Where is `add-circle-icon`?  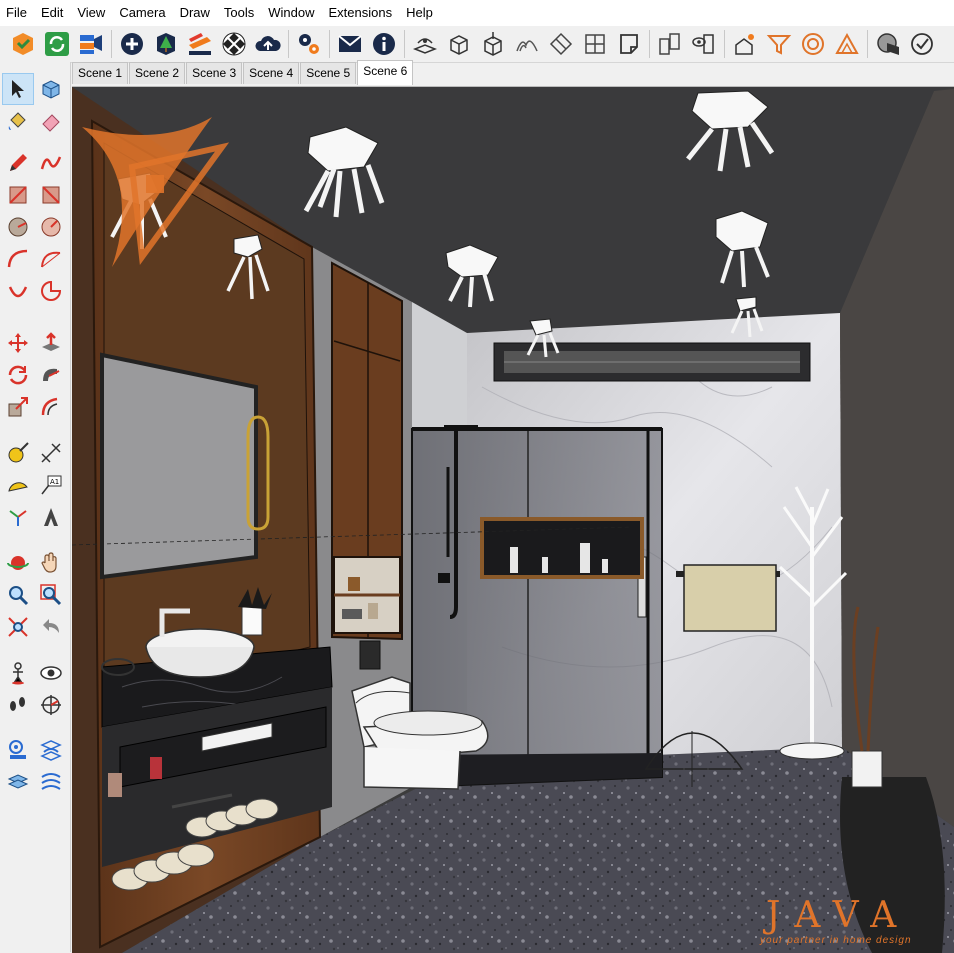
add-circle-icon is located at coordinates (132, 44).